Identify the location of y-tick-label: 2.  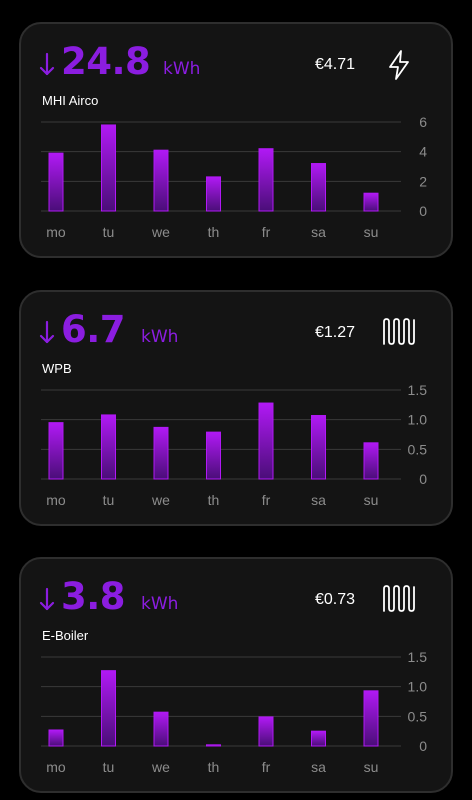
(423, 181).